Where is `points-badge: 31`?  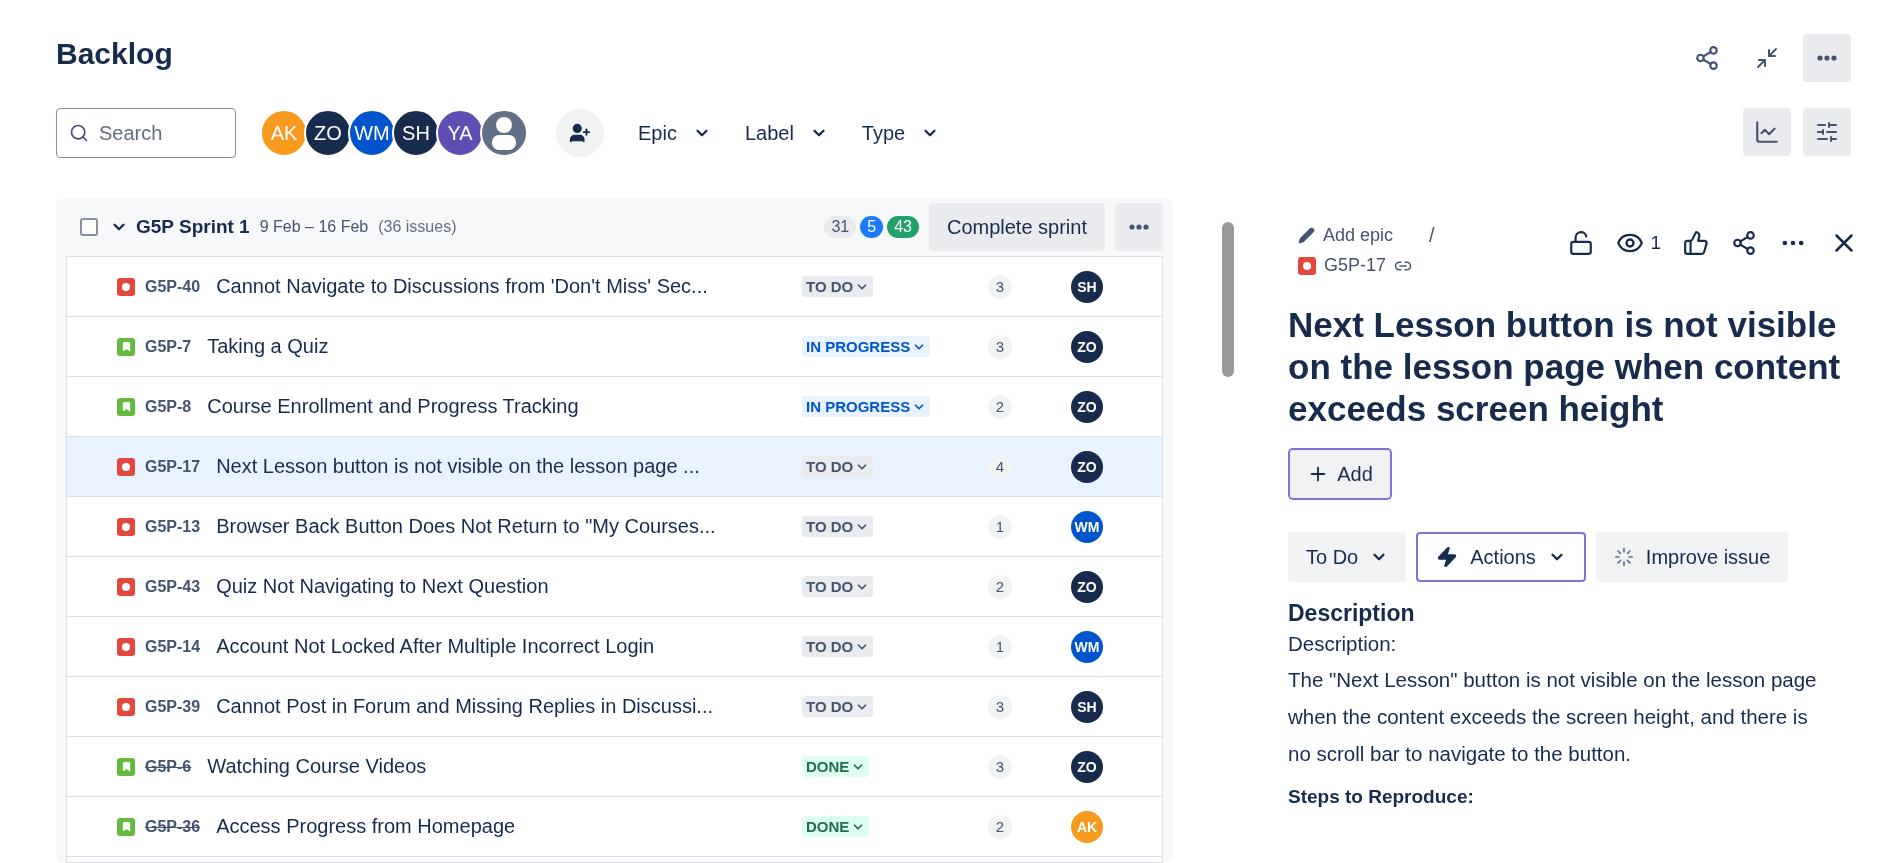
points-badge: 31 is located at coordinates (840, 227).